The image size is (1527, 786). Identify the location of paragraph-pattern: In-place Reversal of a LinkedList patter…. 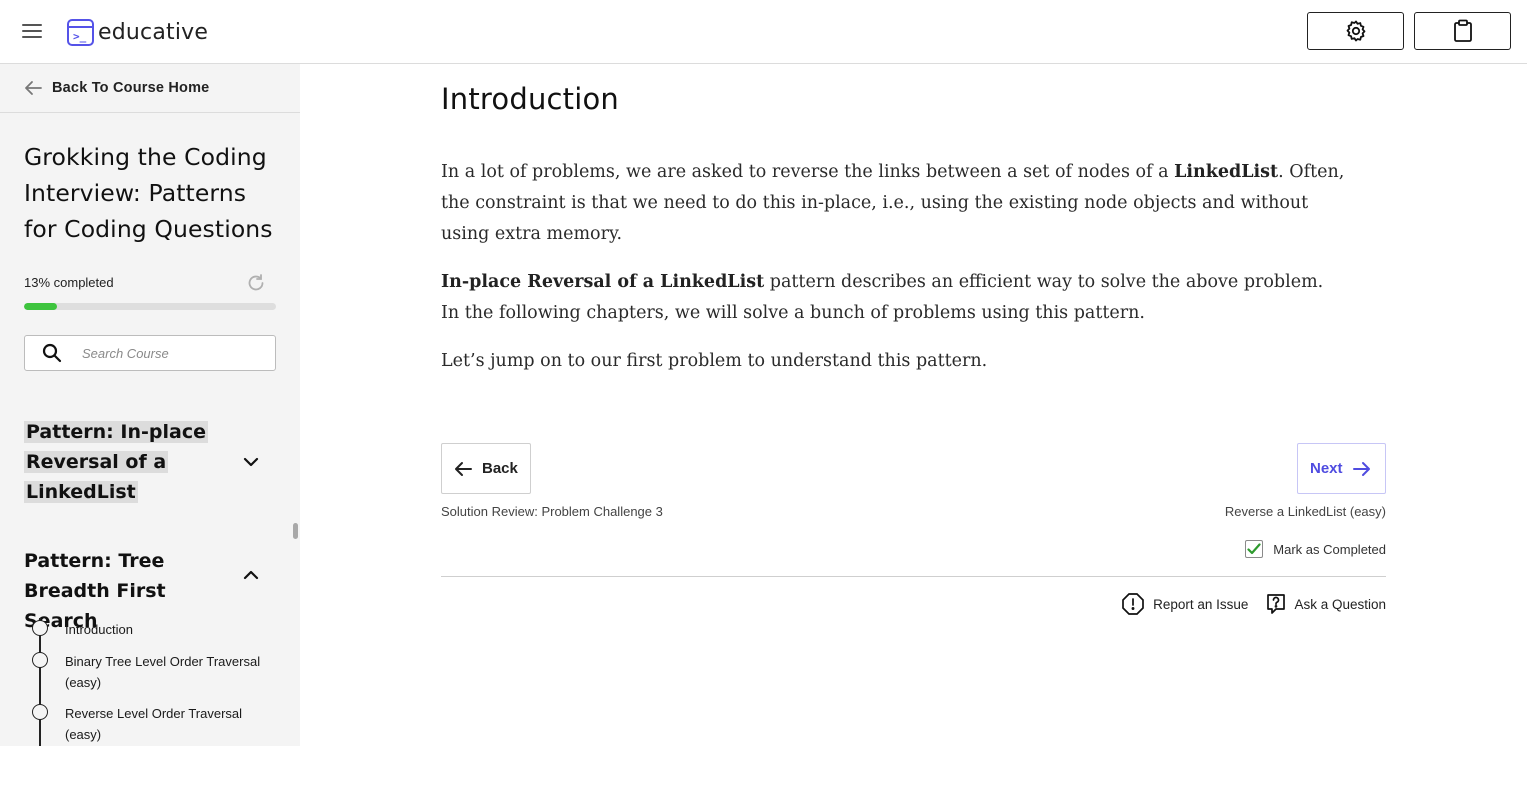
(882, 297).